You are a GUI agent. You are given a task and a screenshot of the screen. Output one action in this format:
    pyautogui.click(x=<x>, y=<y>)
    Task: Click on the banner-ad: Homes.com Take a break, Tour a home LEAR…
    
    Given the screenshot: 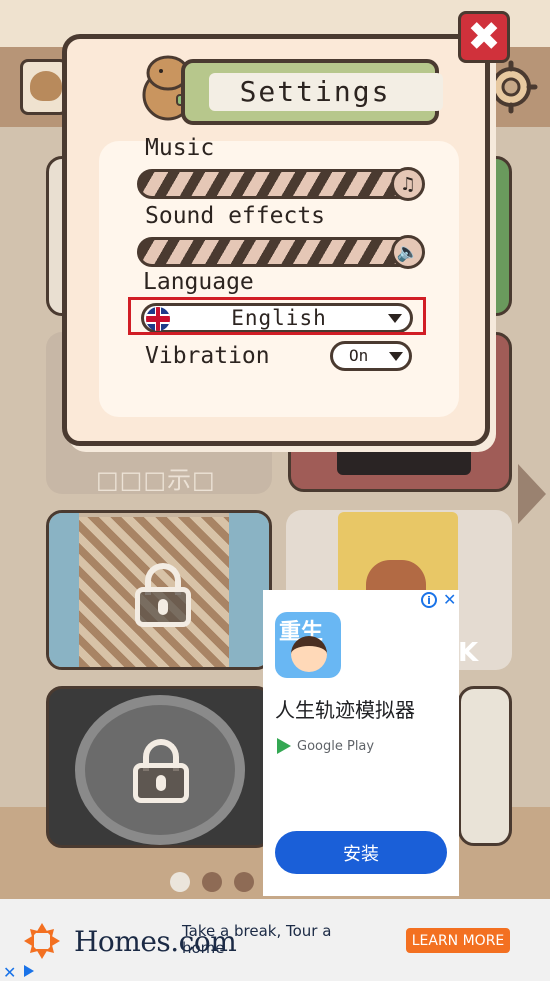 What is the action you would take?
    pyautogui.click(x=275, y=940)
    